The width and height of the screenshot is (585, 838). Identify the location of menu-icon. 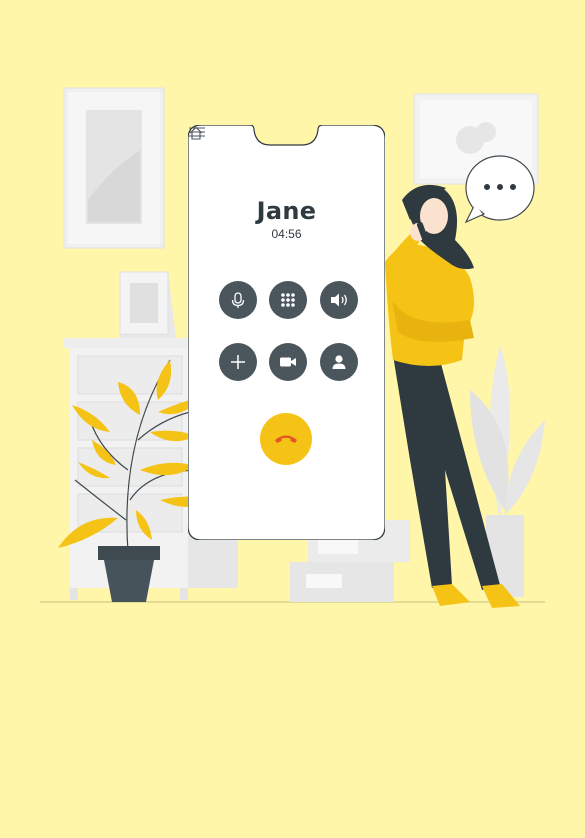
(197, 132).